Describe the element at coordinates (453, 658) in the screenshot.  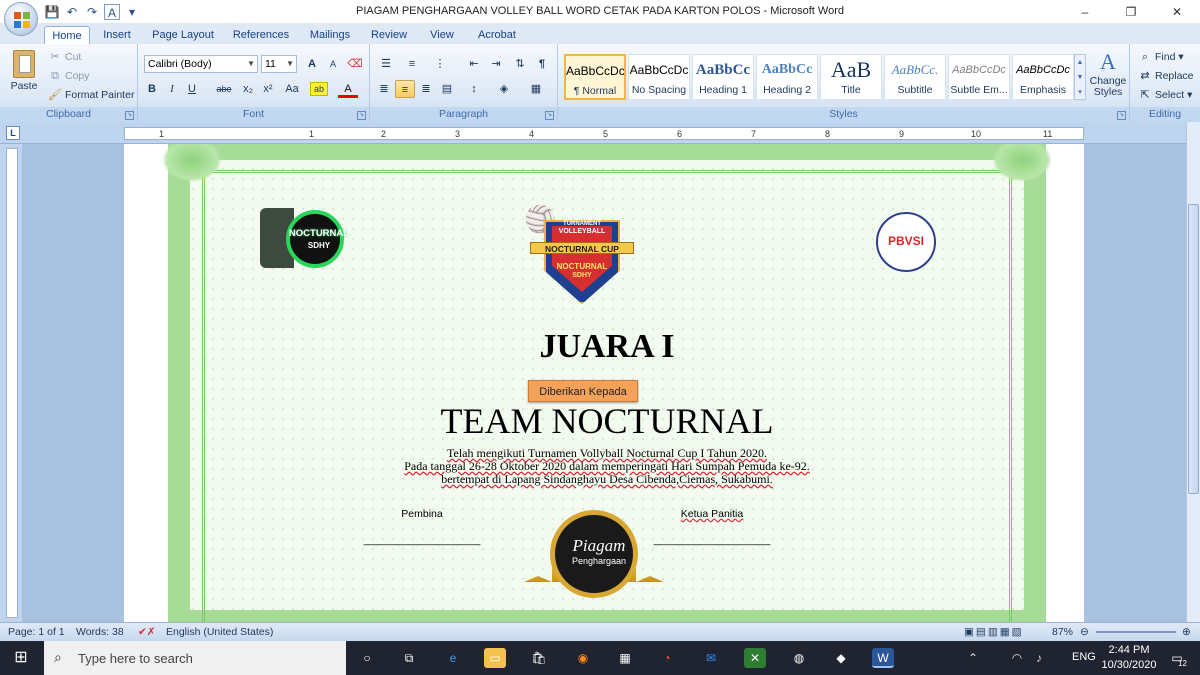
I see `edge-icon: e` at that location.